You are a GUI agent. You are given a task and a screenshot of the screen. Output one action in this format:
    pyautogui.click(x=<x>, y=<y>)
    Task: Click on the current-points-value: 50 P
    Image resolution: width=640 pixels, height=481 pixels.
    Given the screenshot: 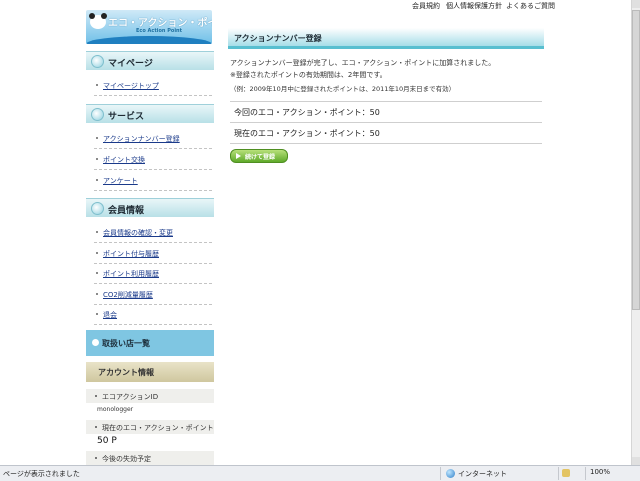 What is the action you would take?
    pyautogui.click(x=150, y=442)
    